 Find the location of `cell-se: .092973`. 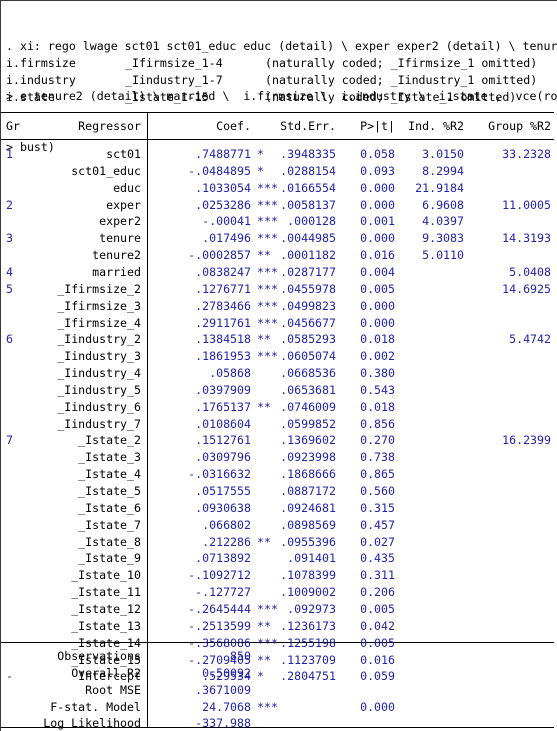

cell-se: .092973 is located at coordinates (311, 608).